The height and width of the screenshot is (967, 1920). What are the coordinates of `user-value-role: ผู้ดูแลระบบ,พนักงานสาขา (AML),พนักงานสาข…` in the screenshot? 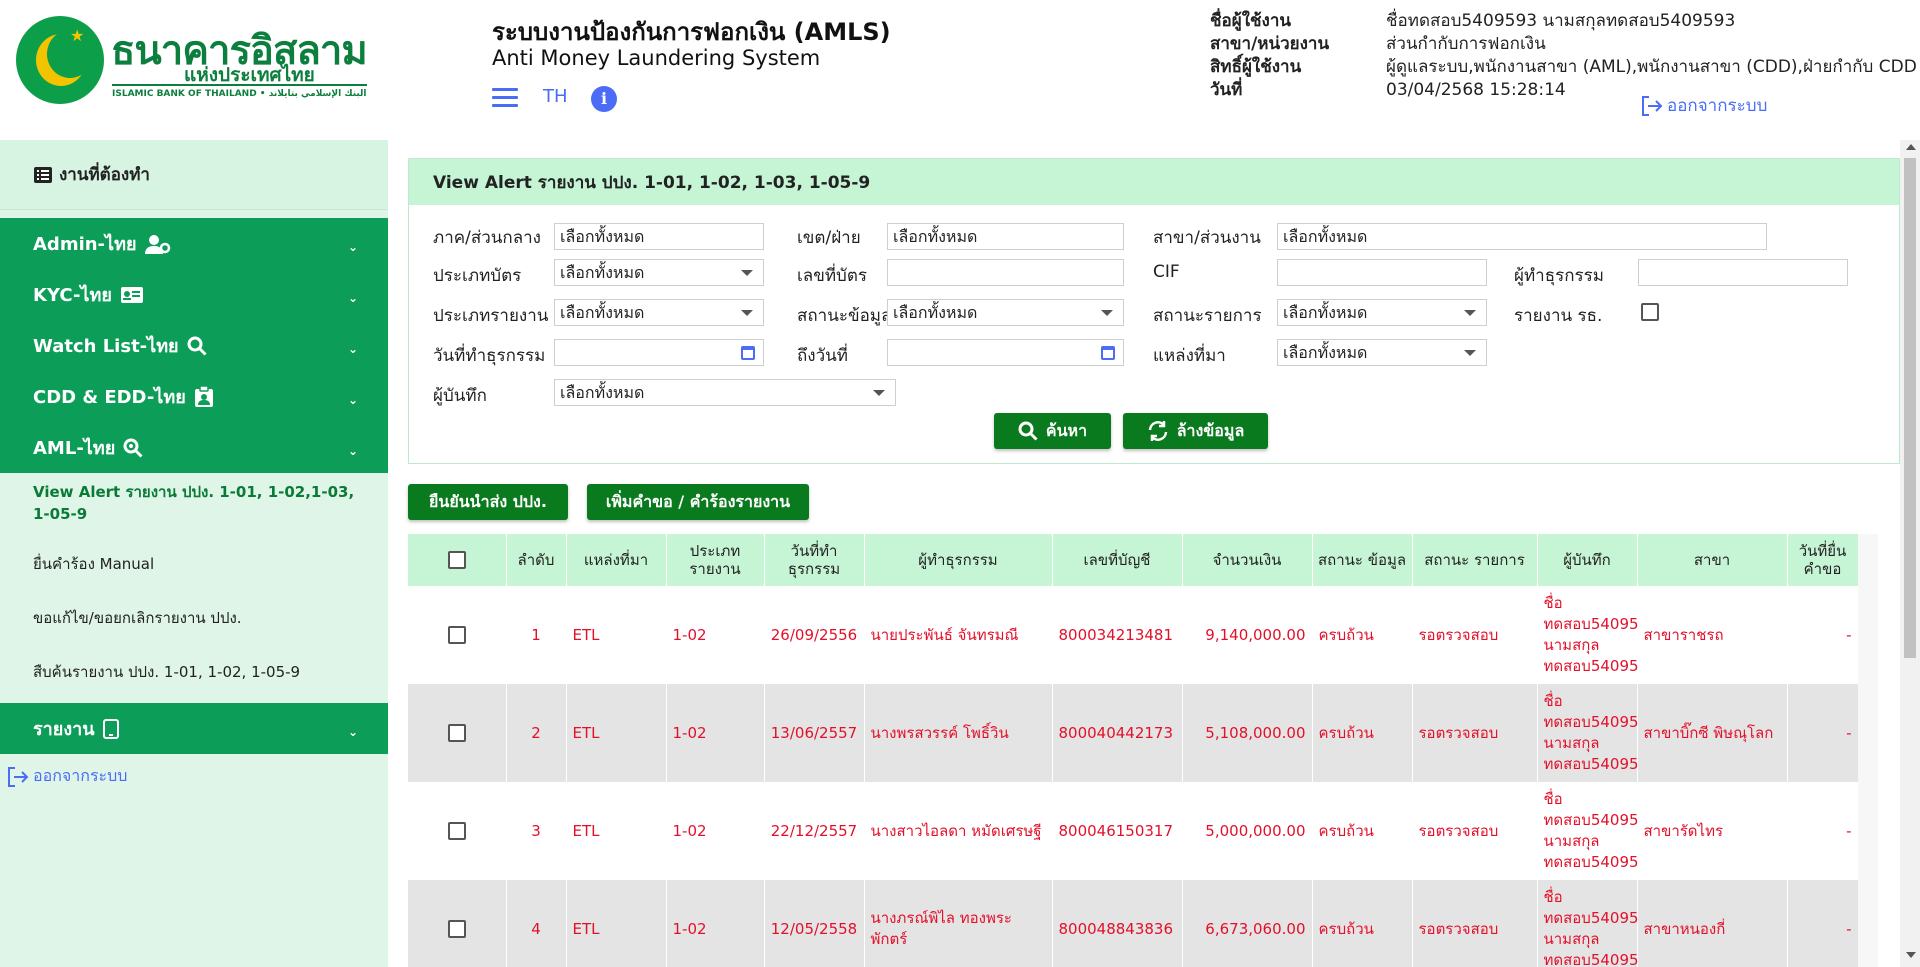 It's located at (1651, 67).